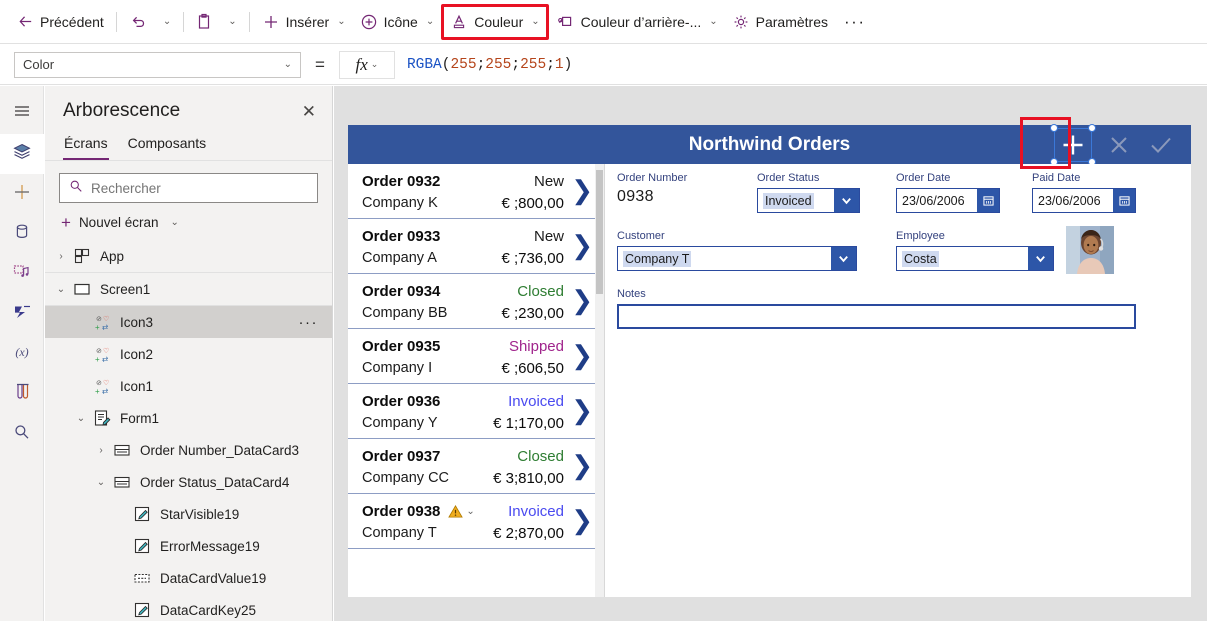 The image size is (1207, 621). I want to click on gallery-row: Order 0938 ⌄ Invoiced Company T € 2;870,00 ❯, so click(476, 521).